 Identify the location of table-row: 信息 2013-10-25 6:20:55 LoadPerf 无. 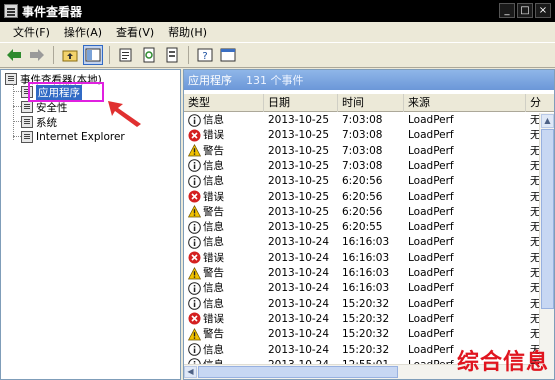
(362, 227).